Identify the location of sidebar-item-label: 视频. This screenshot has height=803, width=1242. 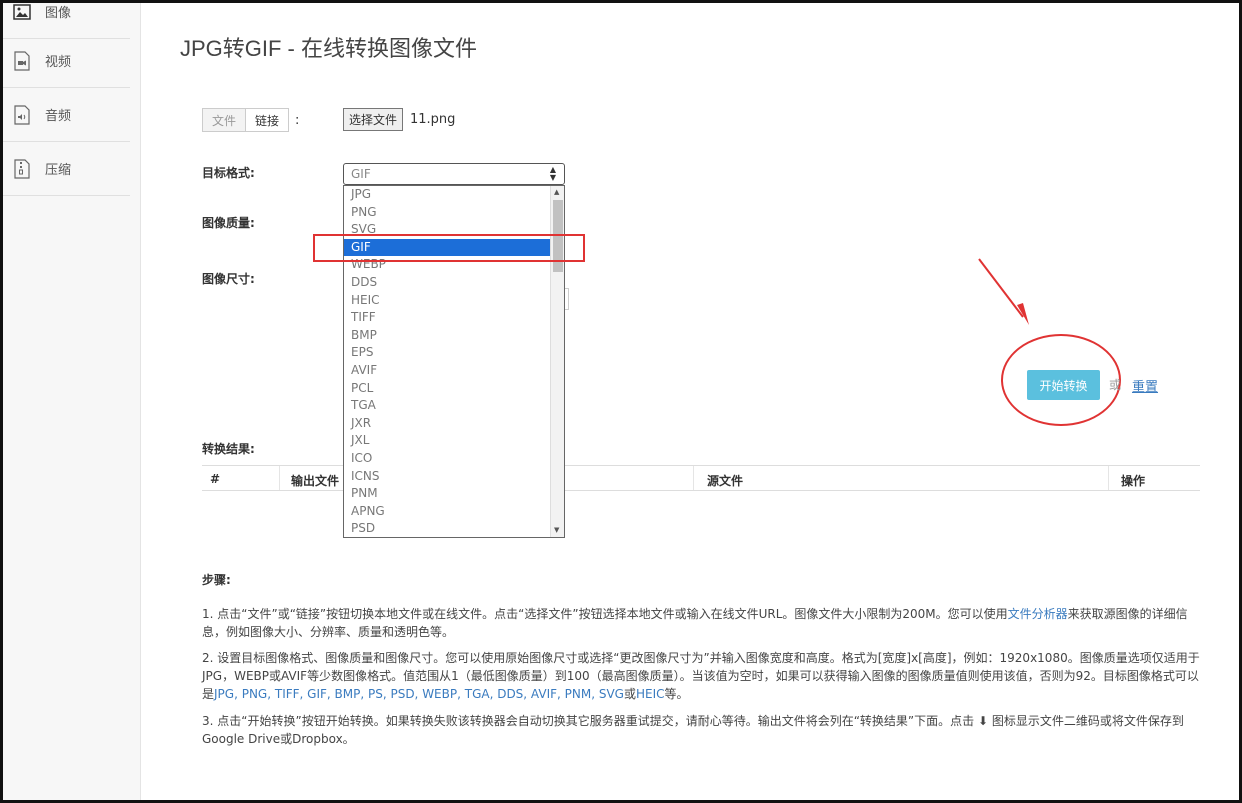
(58, 62).